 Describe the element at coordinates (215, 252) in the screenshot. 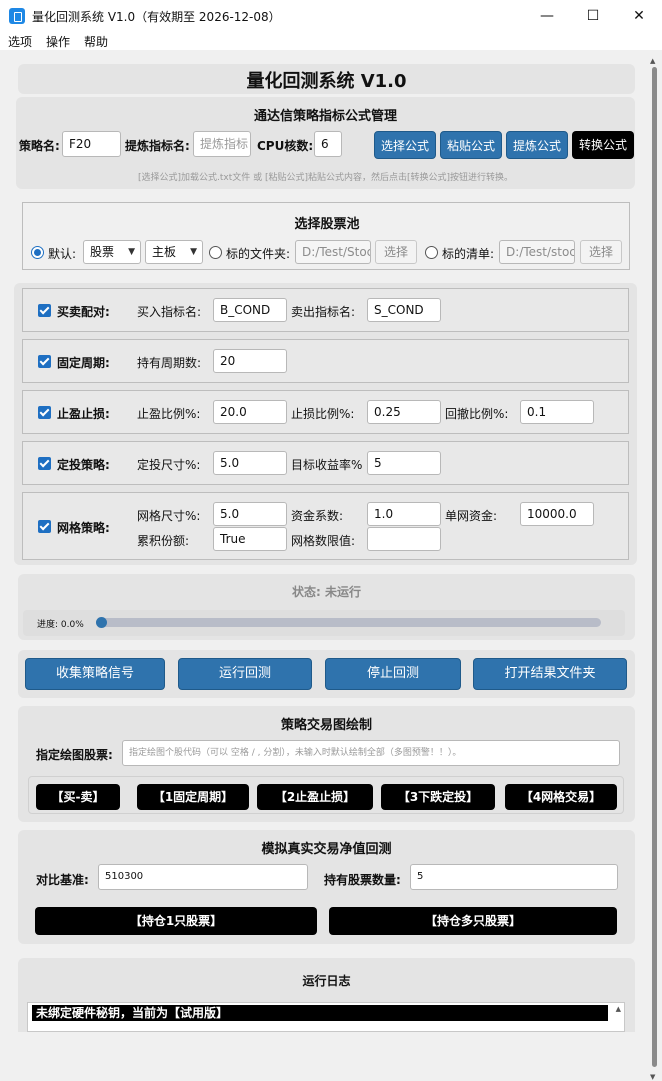

I see `folder-radio` at that location.